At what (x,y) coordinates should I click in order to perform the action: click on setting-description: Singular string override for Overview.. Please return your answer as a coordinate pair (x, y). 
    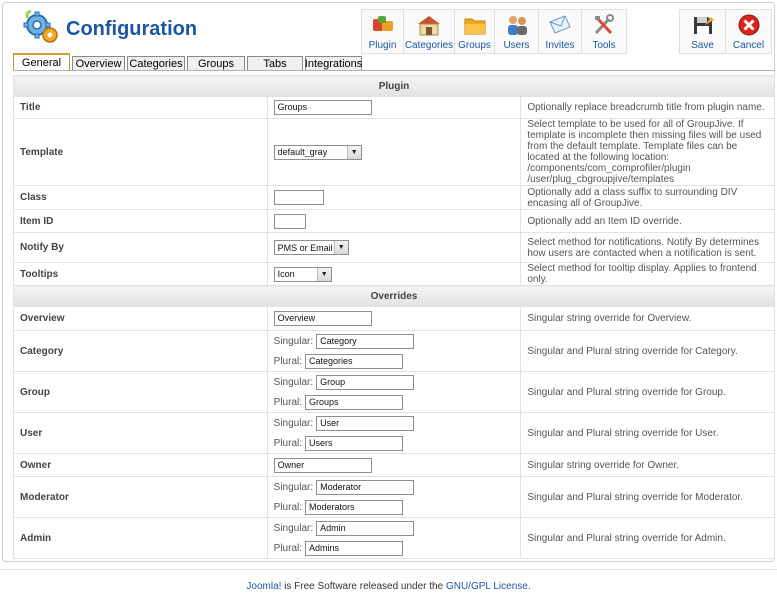
    Looking at the image, I should click on (647, 318).